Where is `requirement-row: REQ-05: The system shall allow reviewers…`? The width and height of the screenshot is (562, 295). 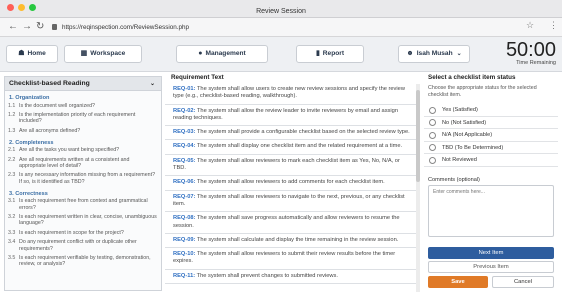 requirement-row: REQ-05: The system shall allow reviewers… is located at coordinates (292, 166).